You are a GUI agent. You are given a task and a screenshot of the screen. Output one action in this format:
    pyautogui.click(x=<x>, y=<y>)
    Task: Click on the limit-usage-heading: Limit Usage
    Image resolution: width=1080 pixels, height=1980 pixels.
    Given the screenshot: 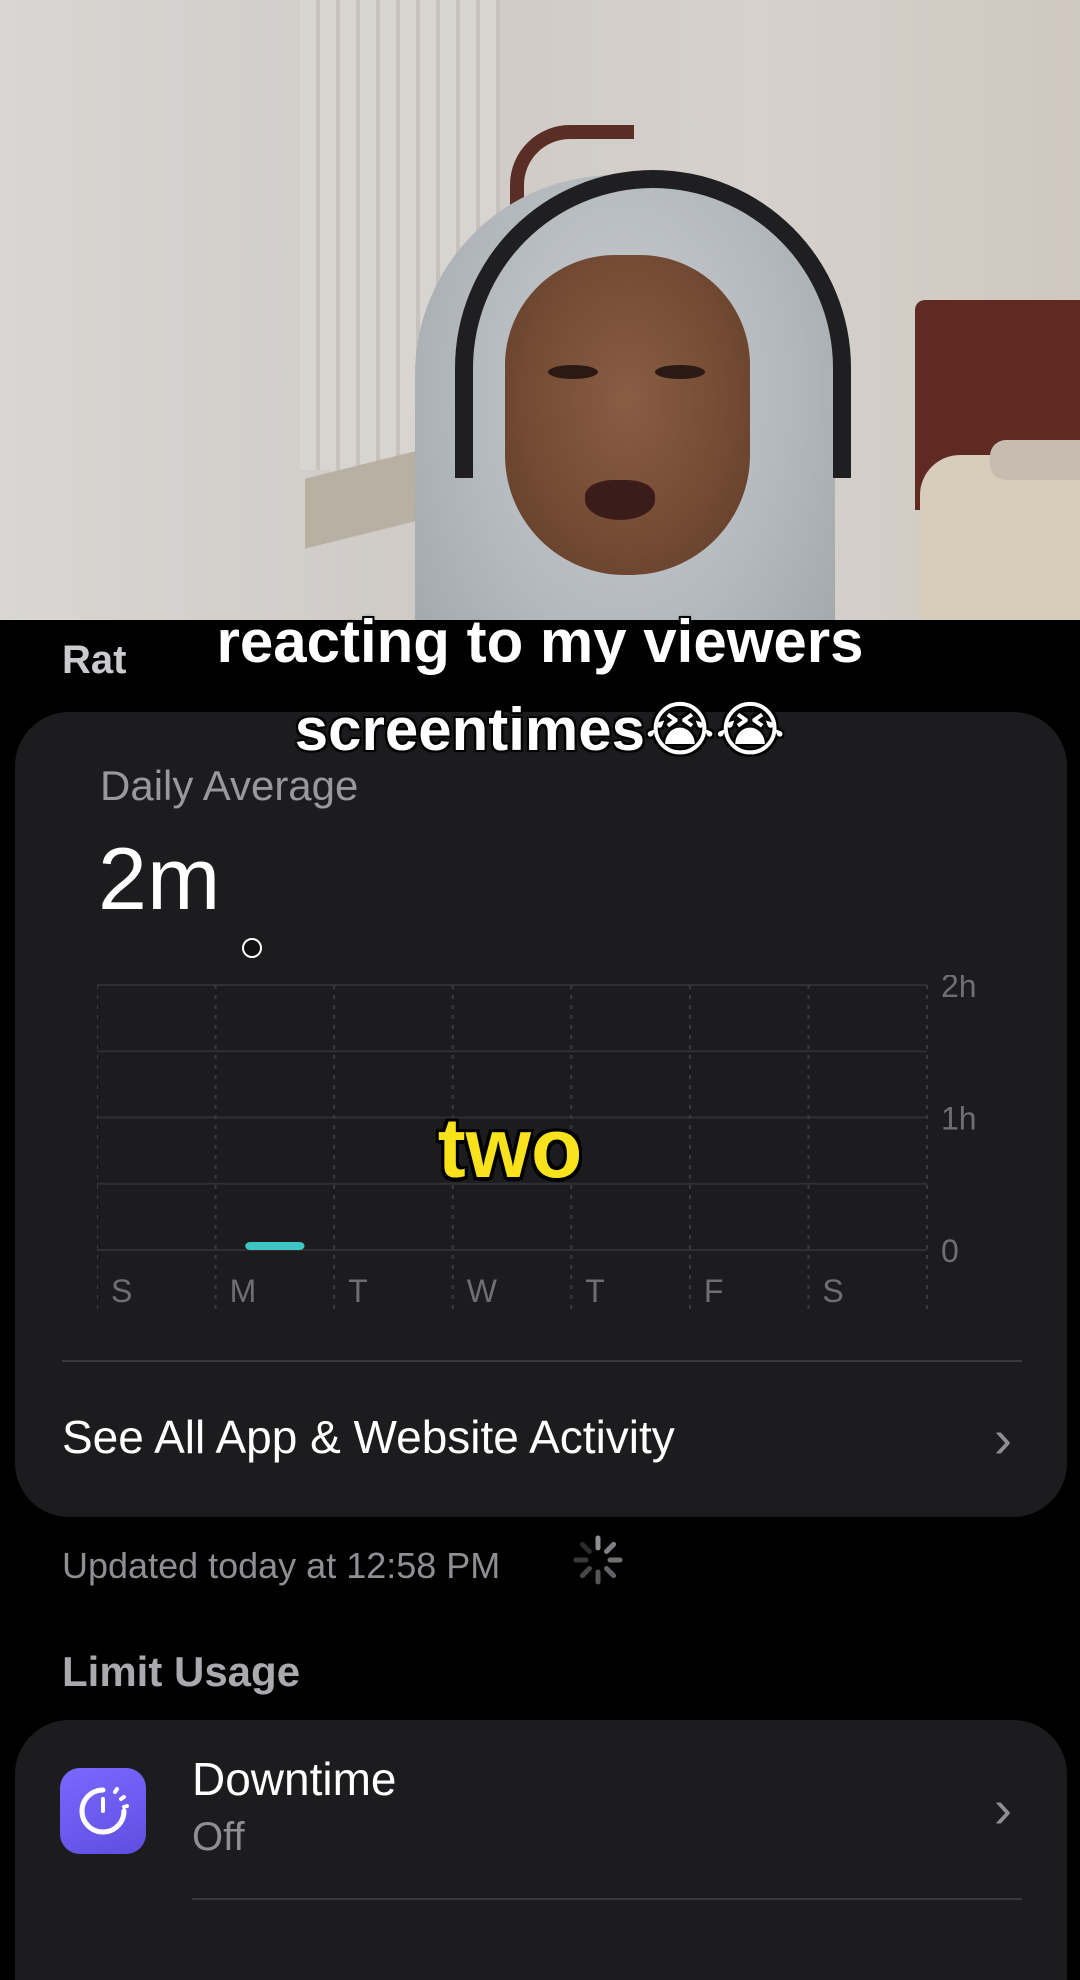 What is the action you would take?
    pyautogui.click(x=181, y=1671)
    